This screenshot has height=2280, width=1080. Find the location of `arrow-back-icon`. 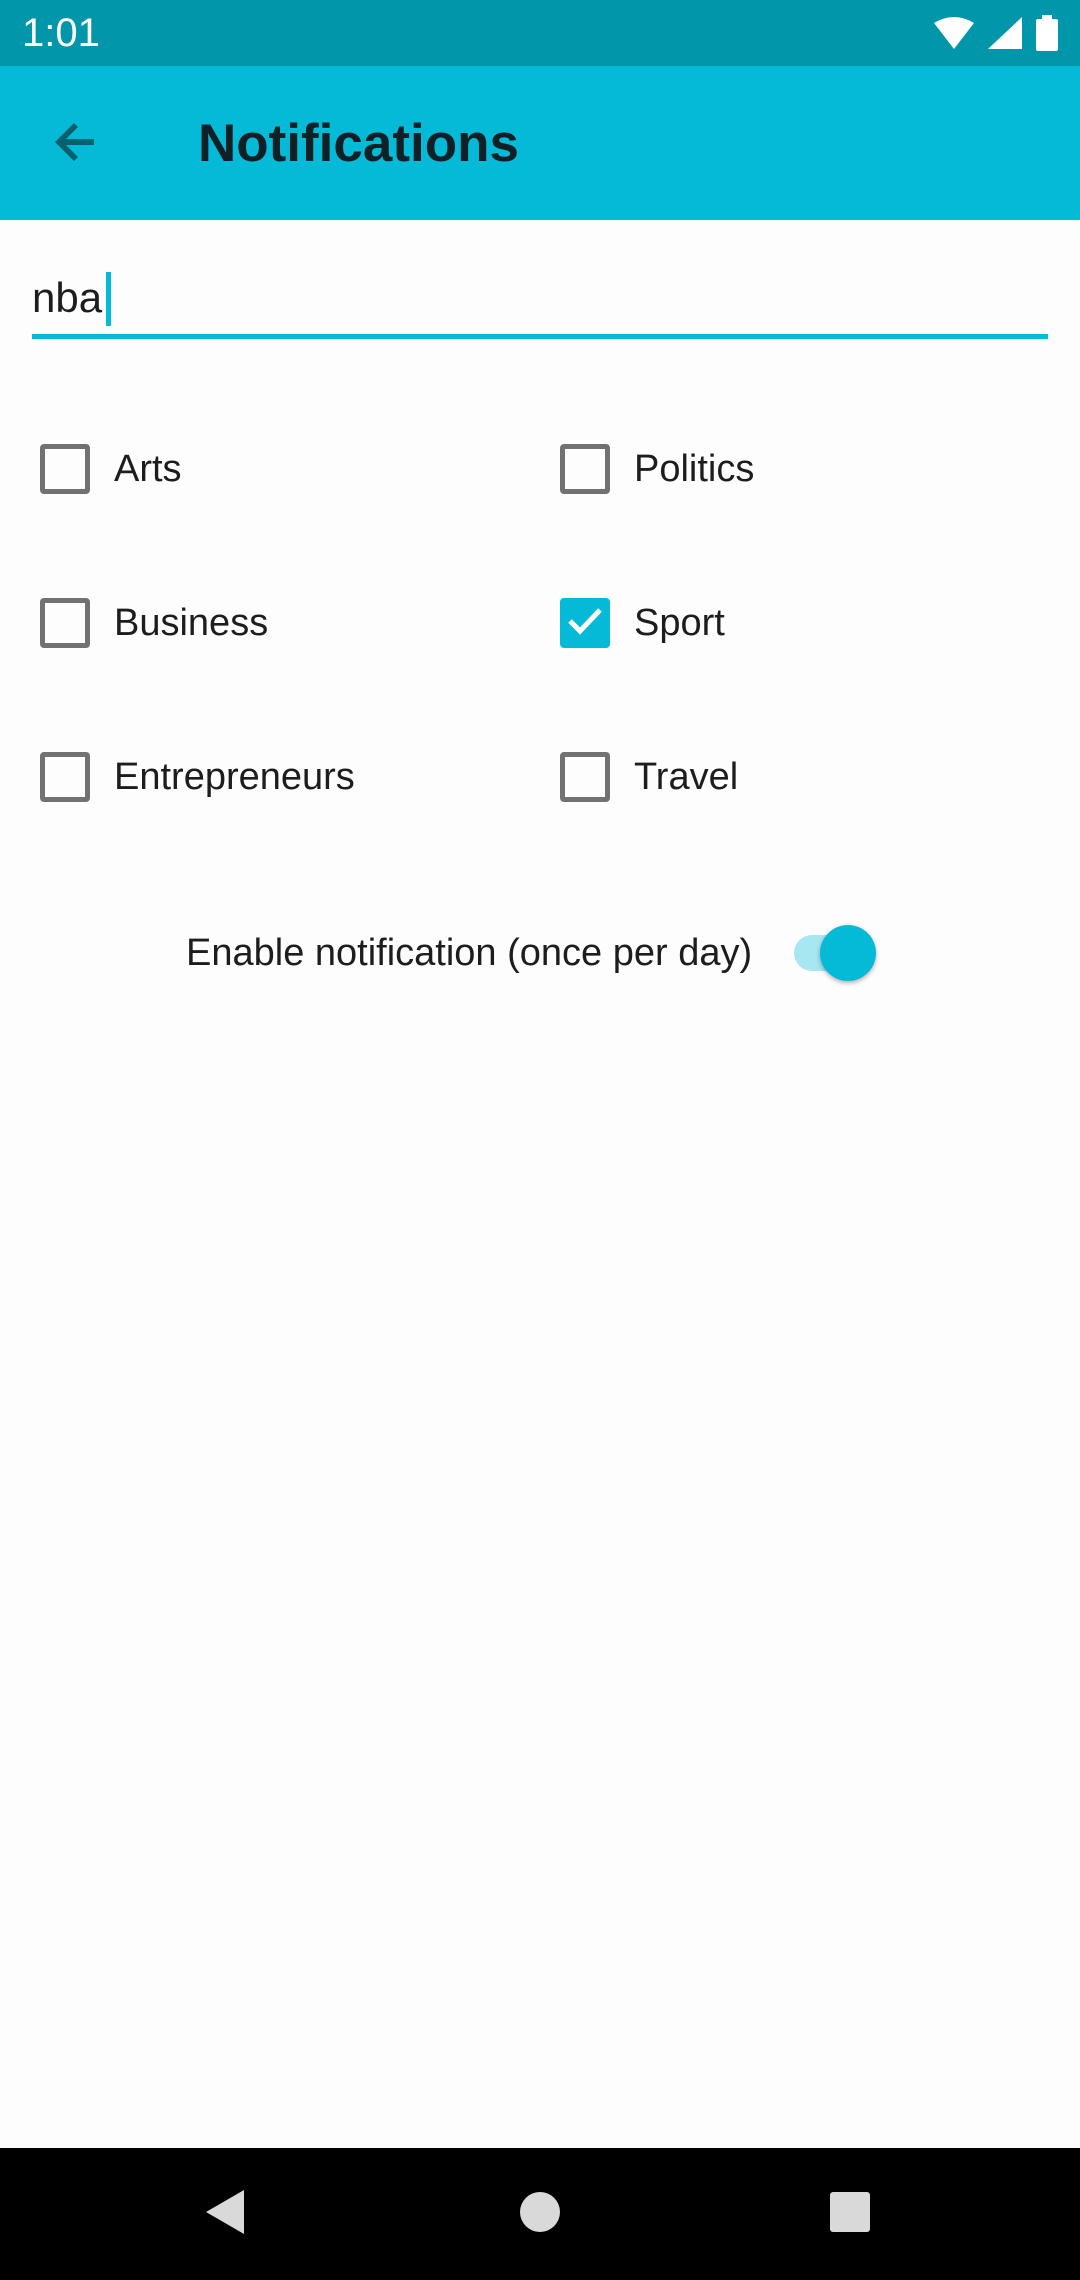

arrow-back-icon is located at coordinates (76, 144).